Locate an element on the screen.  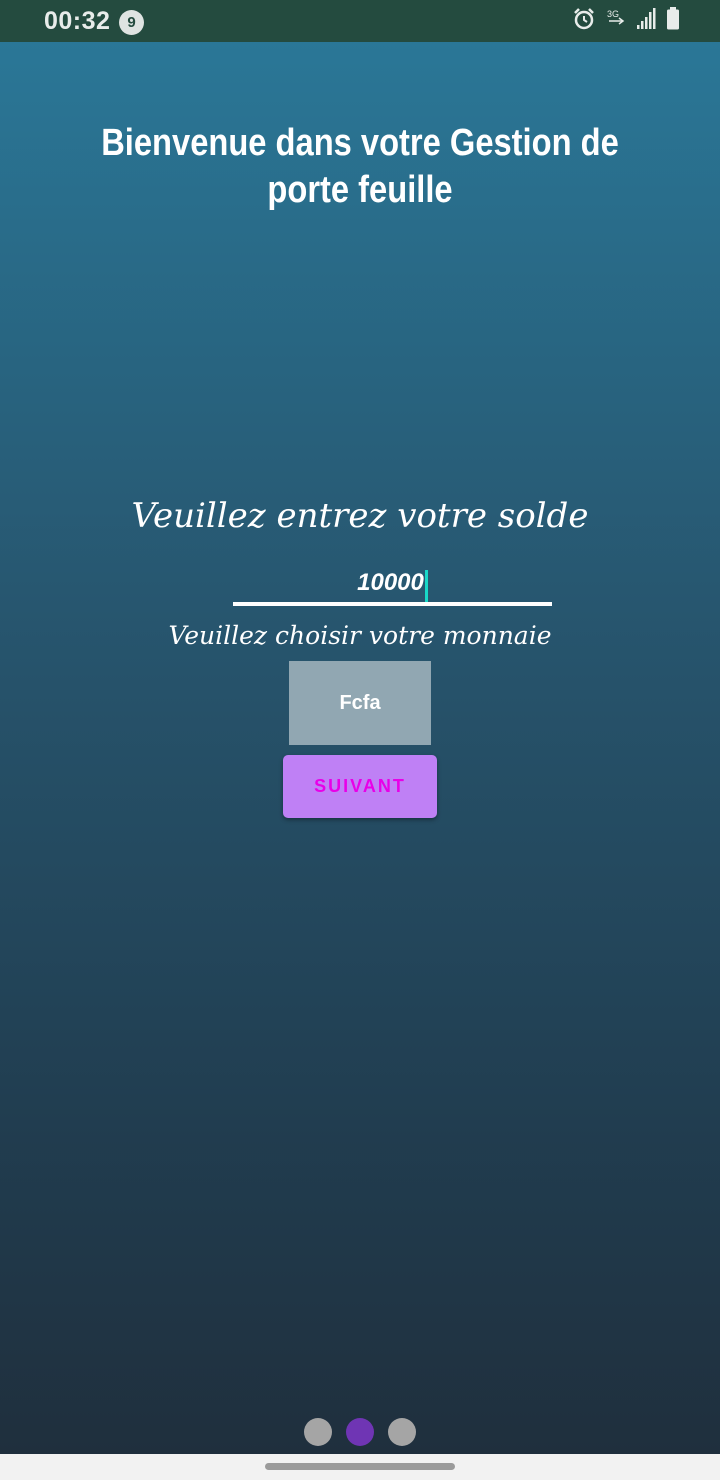
battery-icon is located at coordinates (673, 21).